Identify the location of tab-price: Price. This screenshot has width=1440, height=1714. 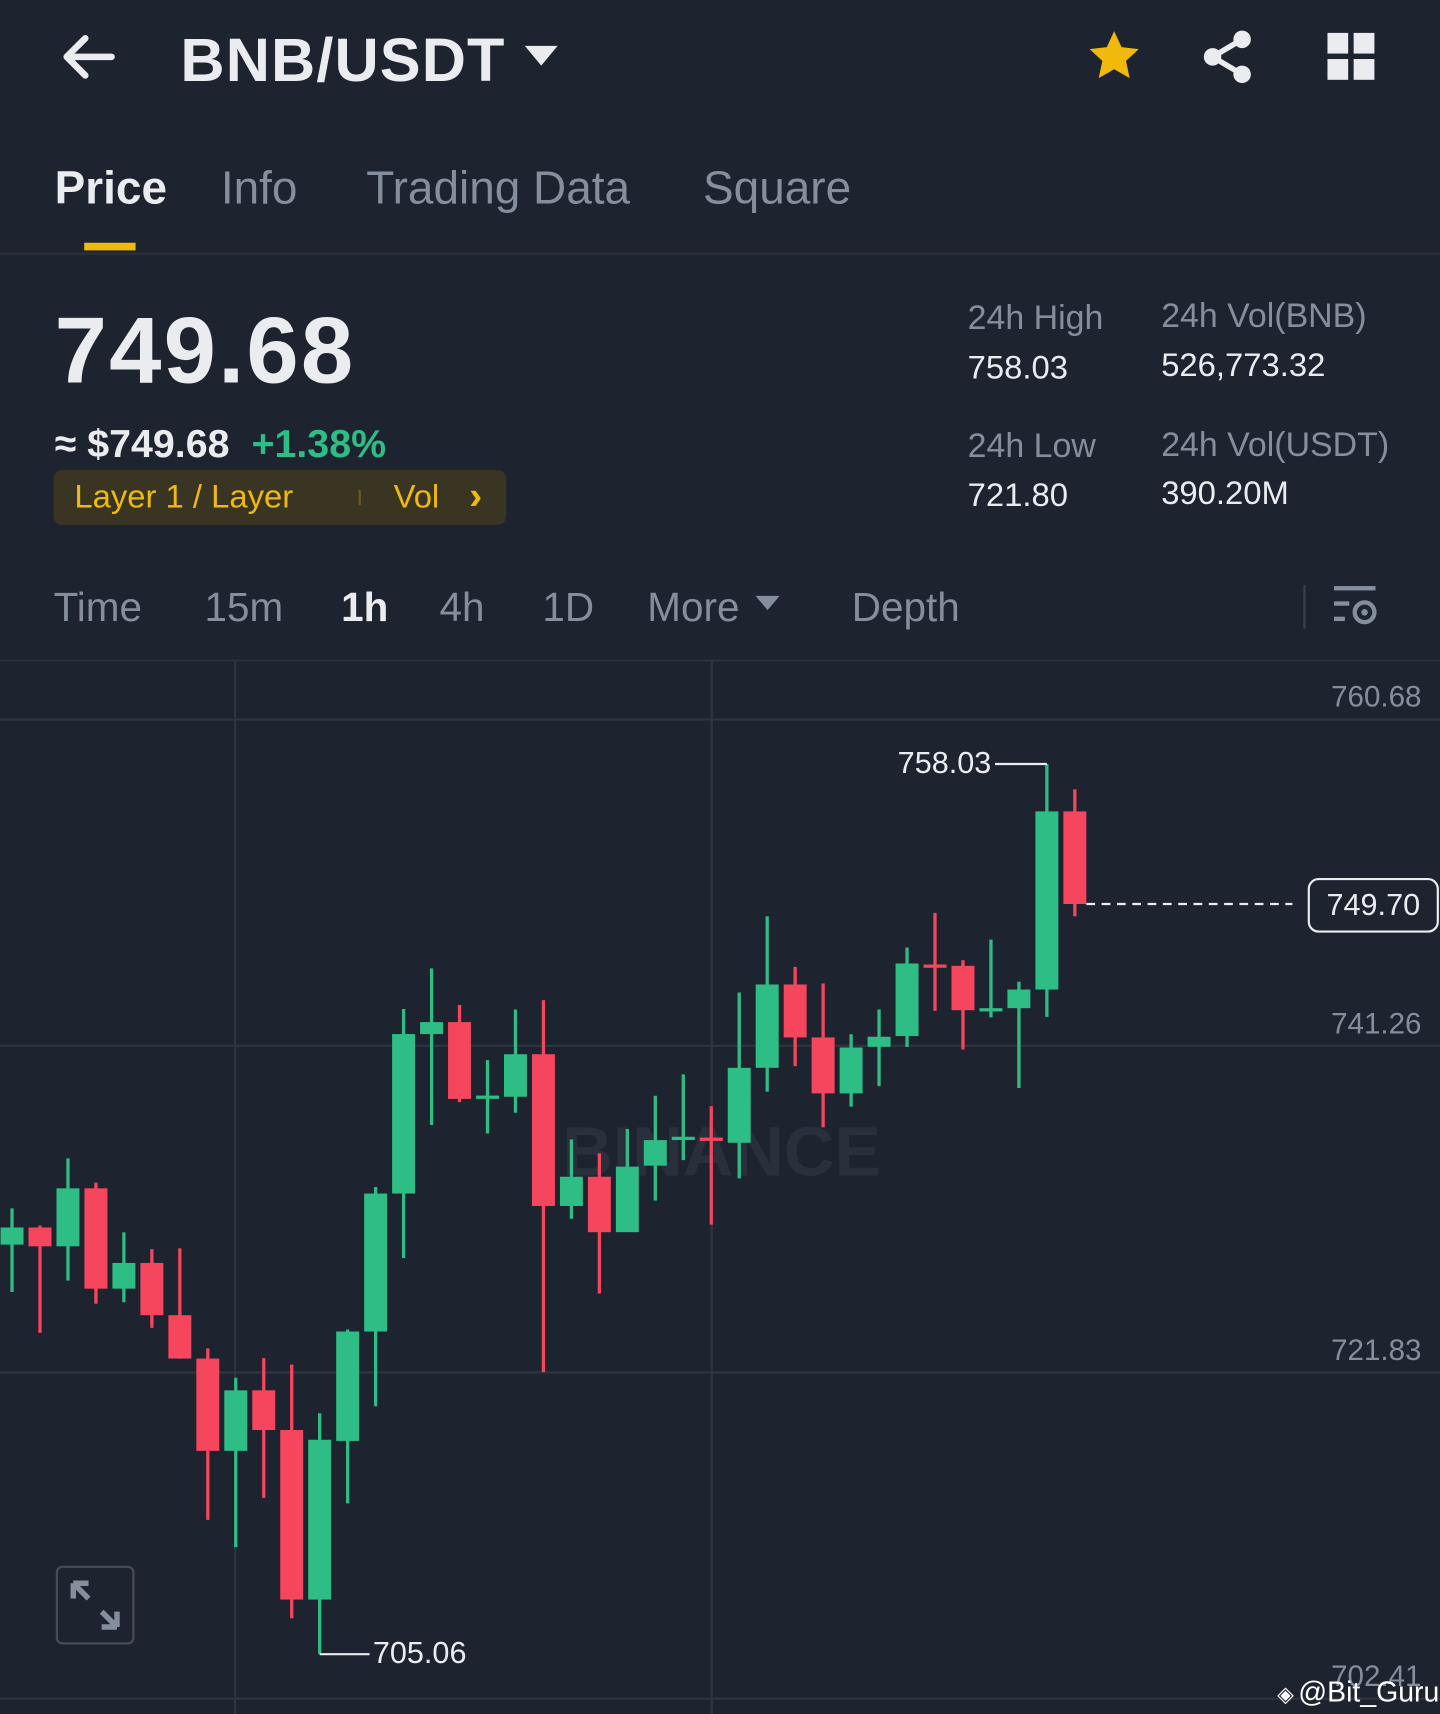
(111, 188).